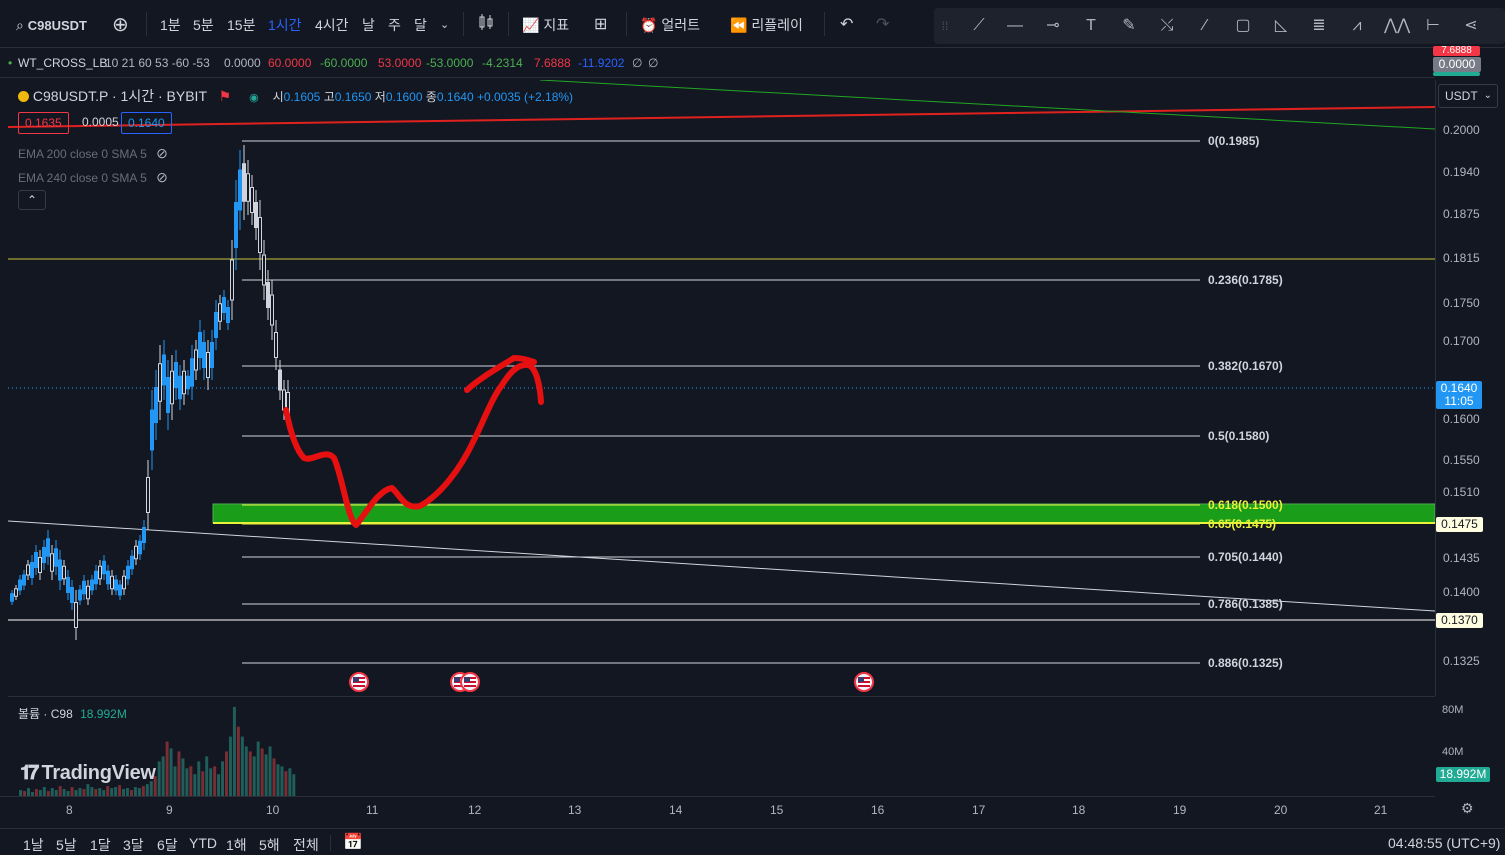  I want to click on timeframe-1m: 1분, so click(170, 25).